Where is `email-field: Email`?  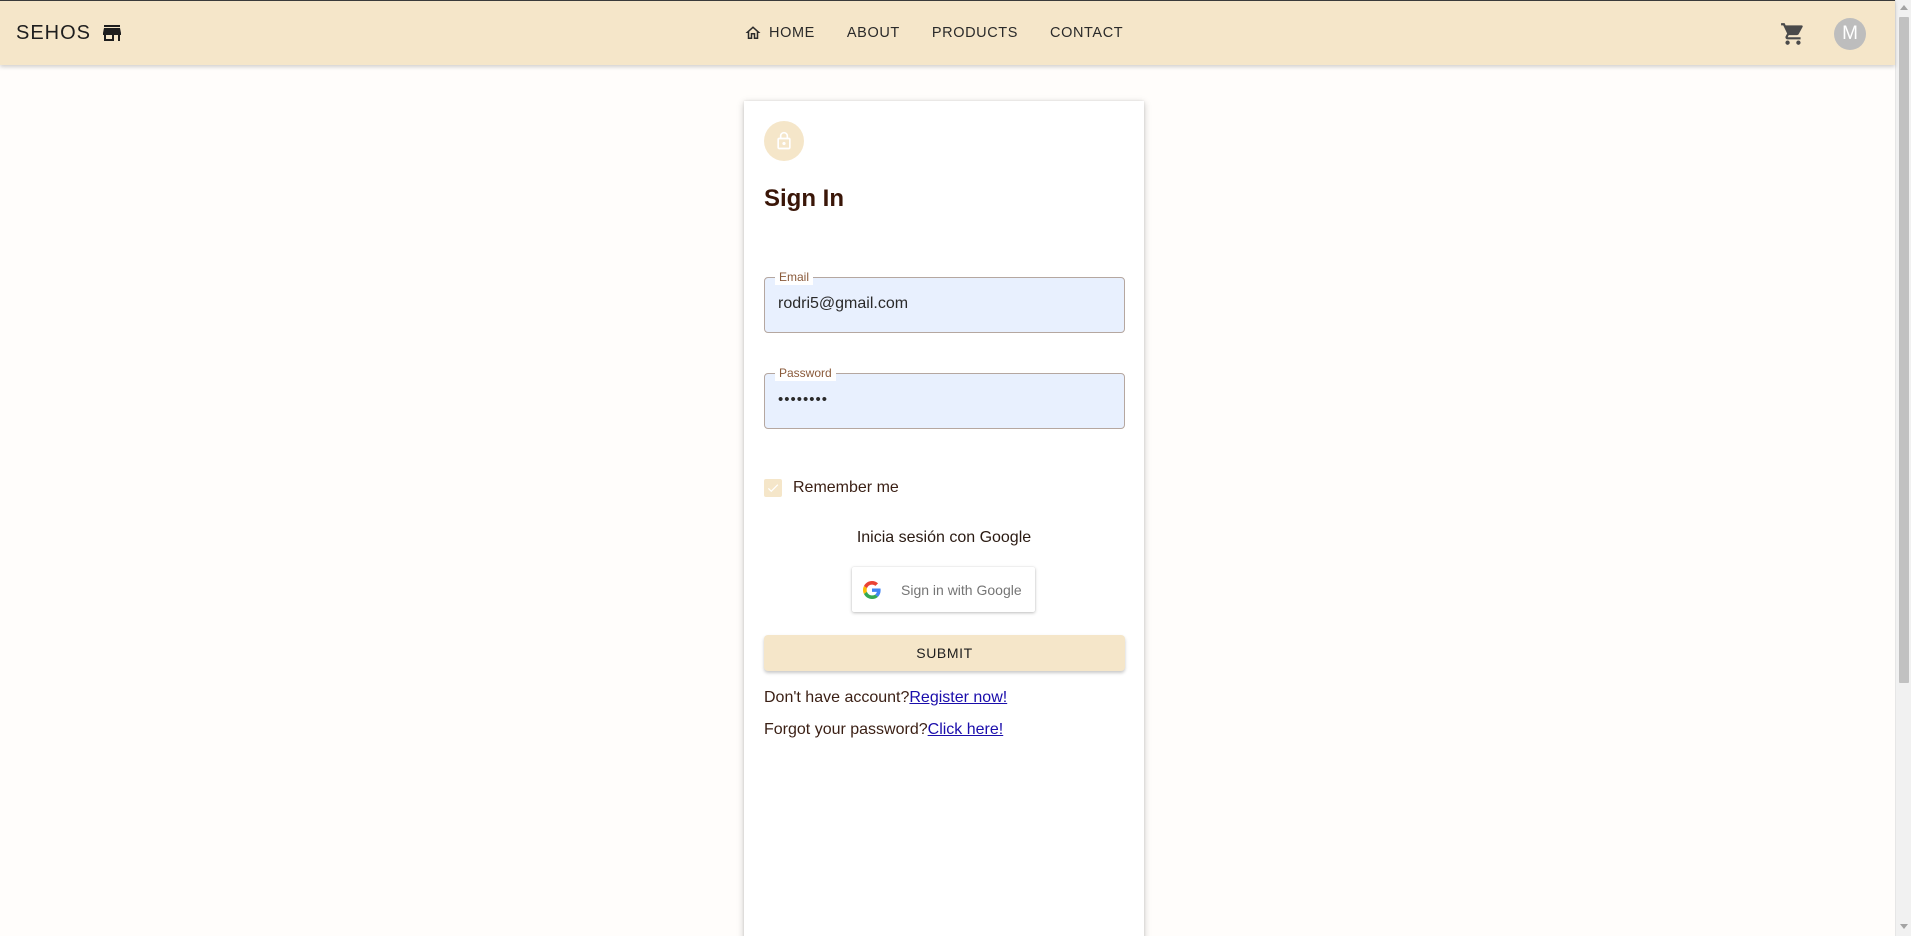
email-field: Email is located at coordinates (944, 301).